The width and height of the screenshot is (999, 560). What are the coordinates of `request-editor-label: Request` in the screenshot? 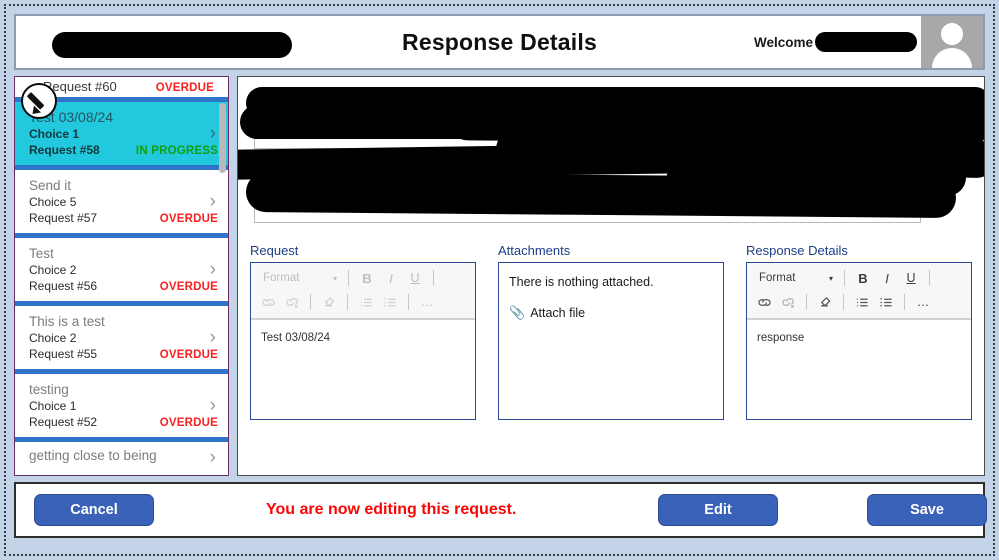 It's located at (274, 250).